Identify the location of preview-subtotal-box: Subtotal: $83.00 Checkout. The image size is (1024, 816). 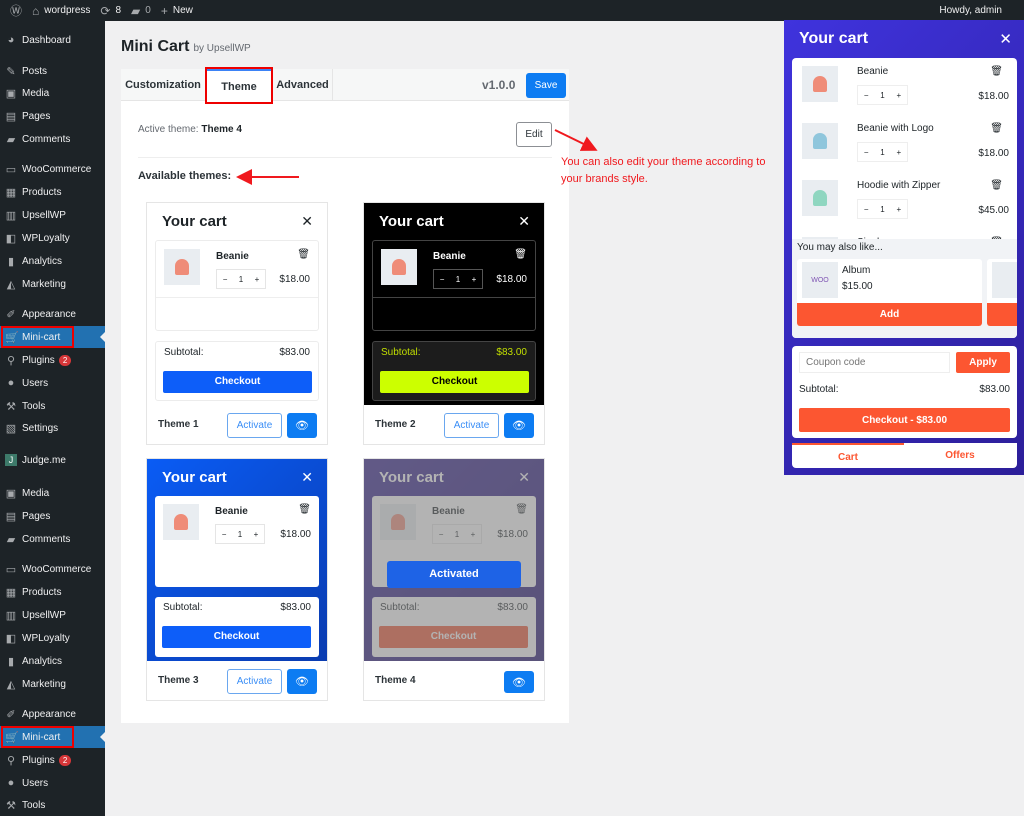
(237, 371).